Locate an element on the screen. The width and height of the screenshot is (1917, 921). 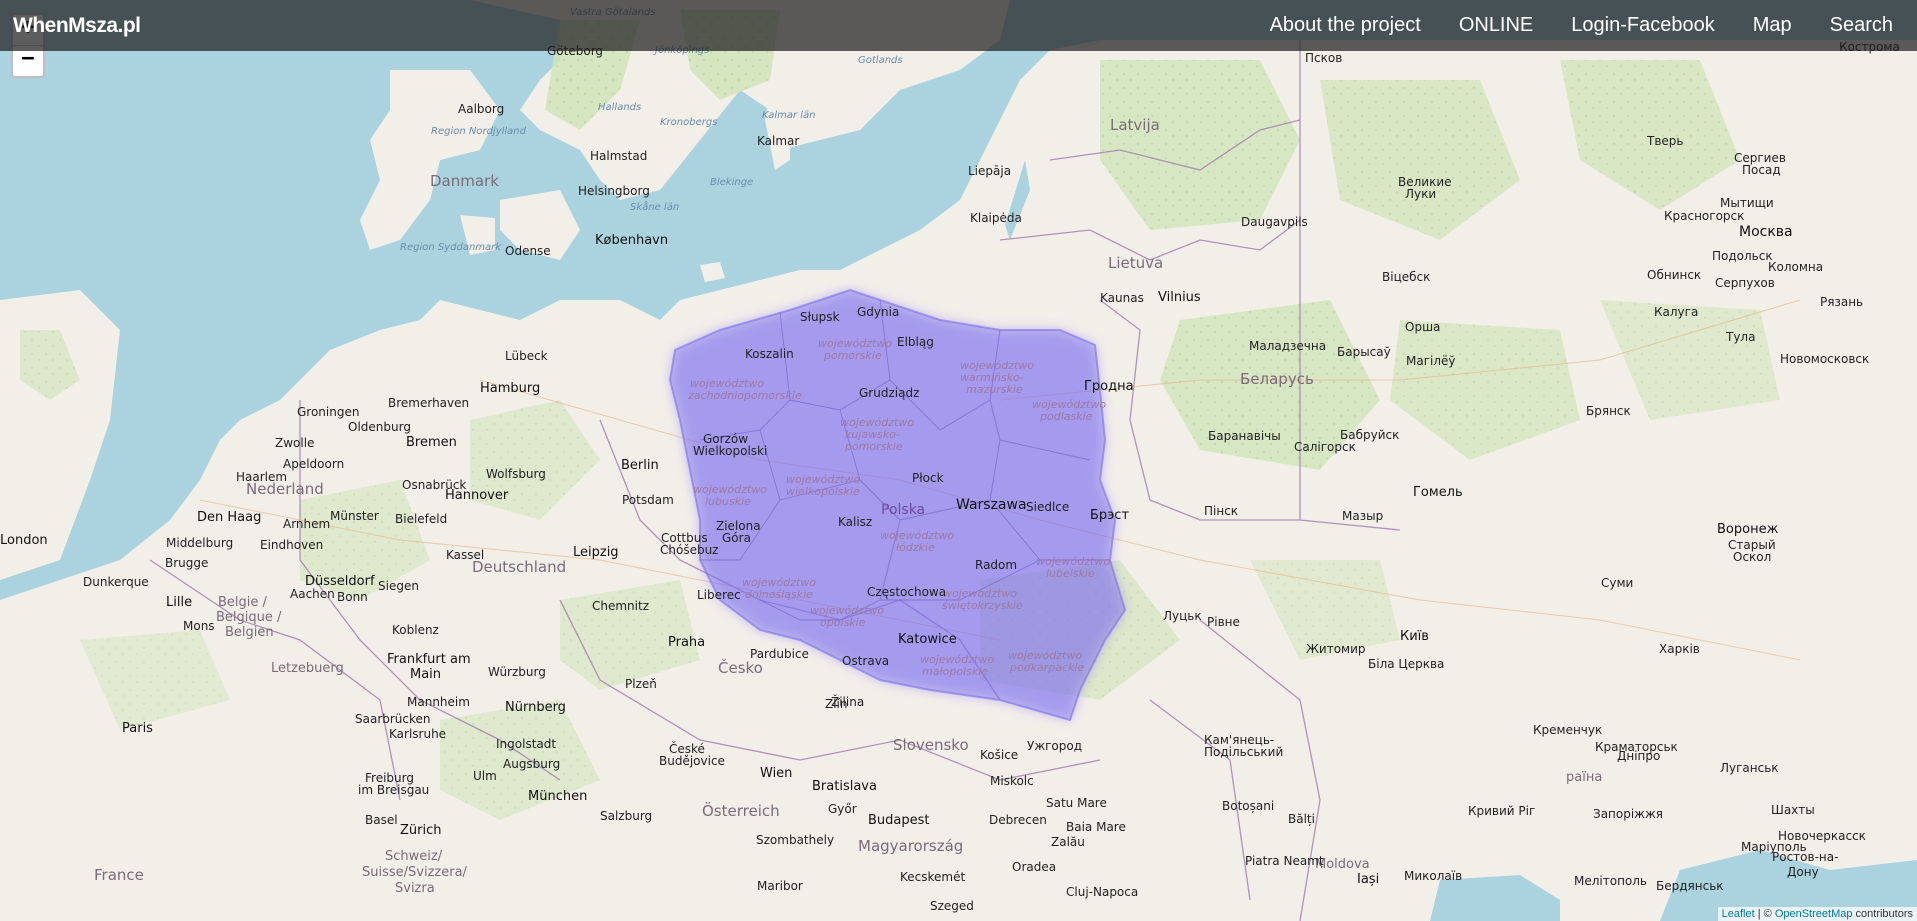
label-frankfurt-2: Main is located at coordinates (425, 674).